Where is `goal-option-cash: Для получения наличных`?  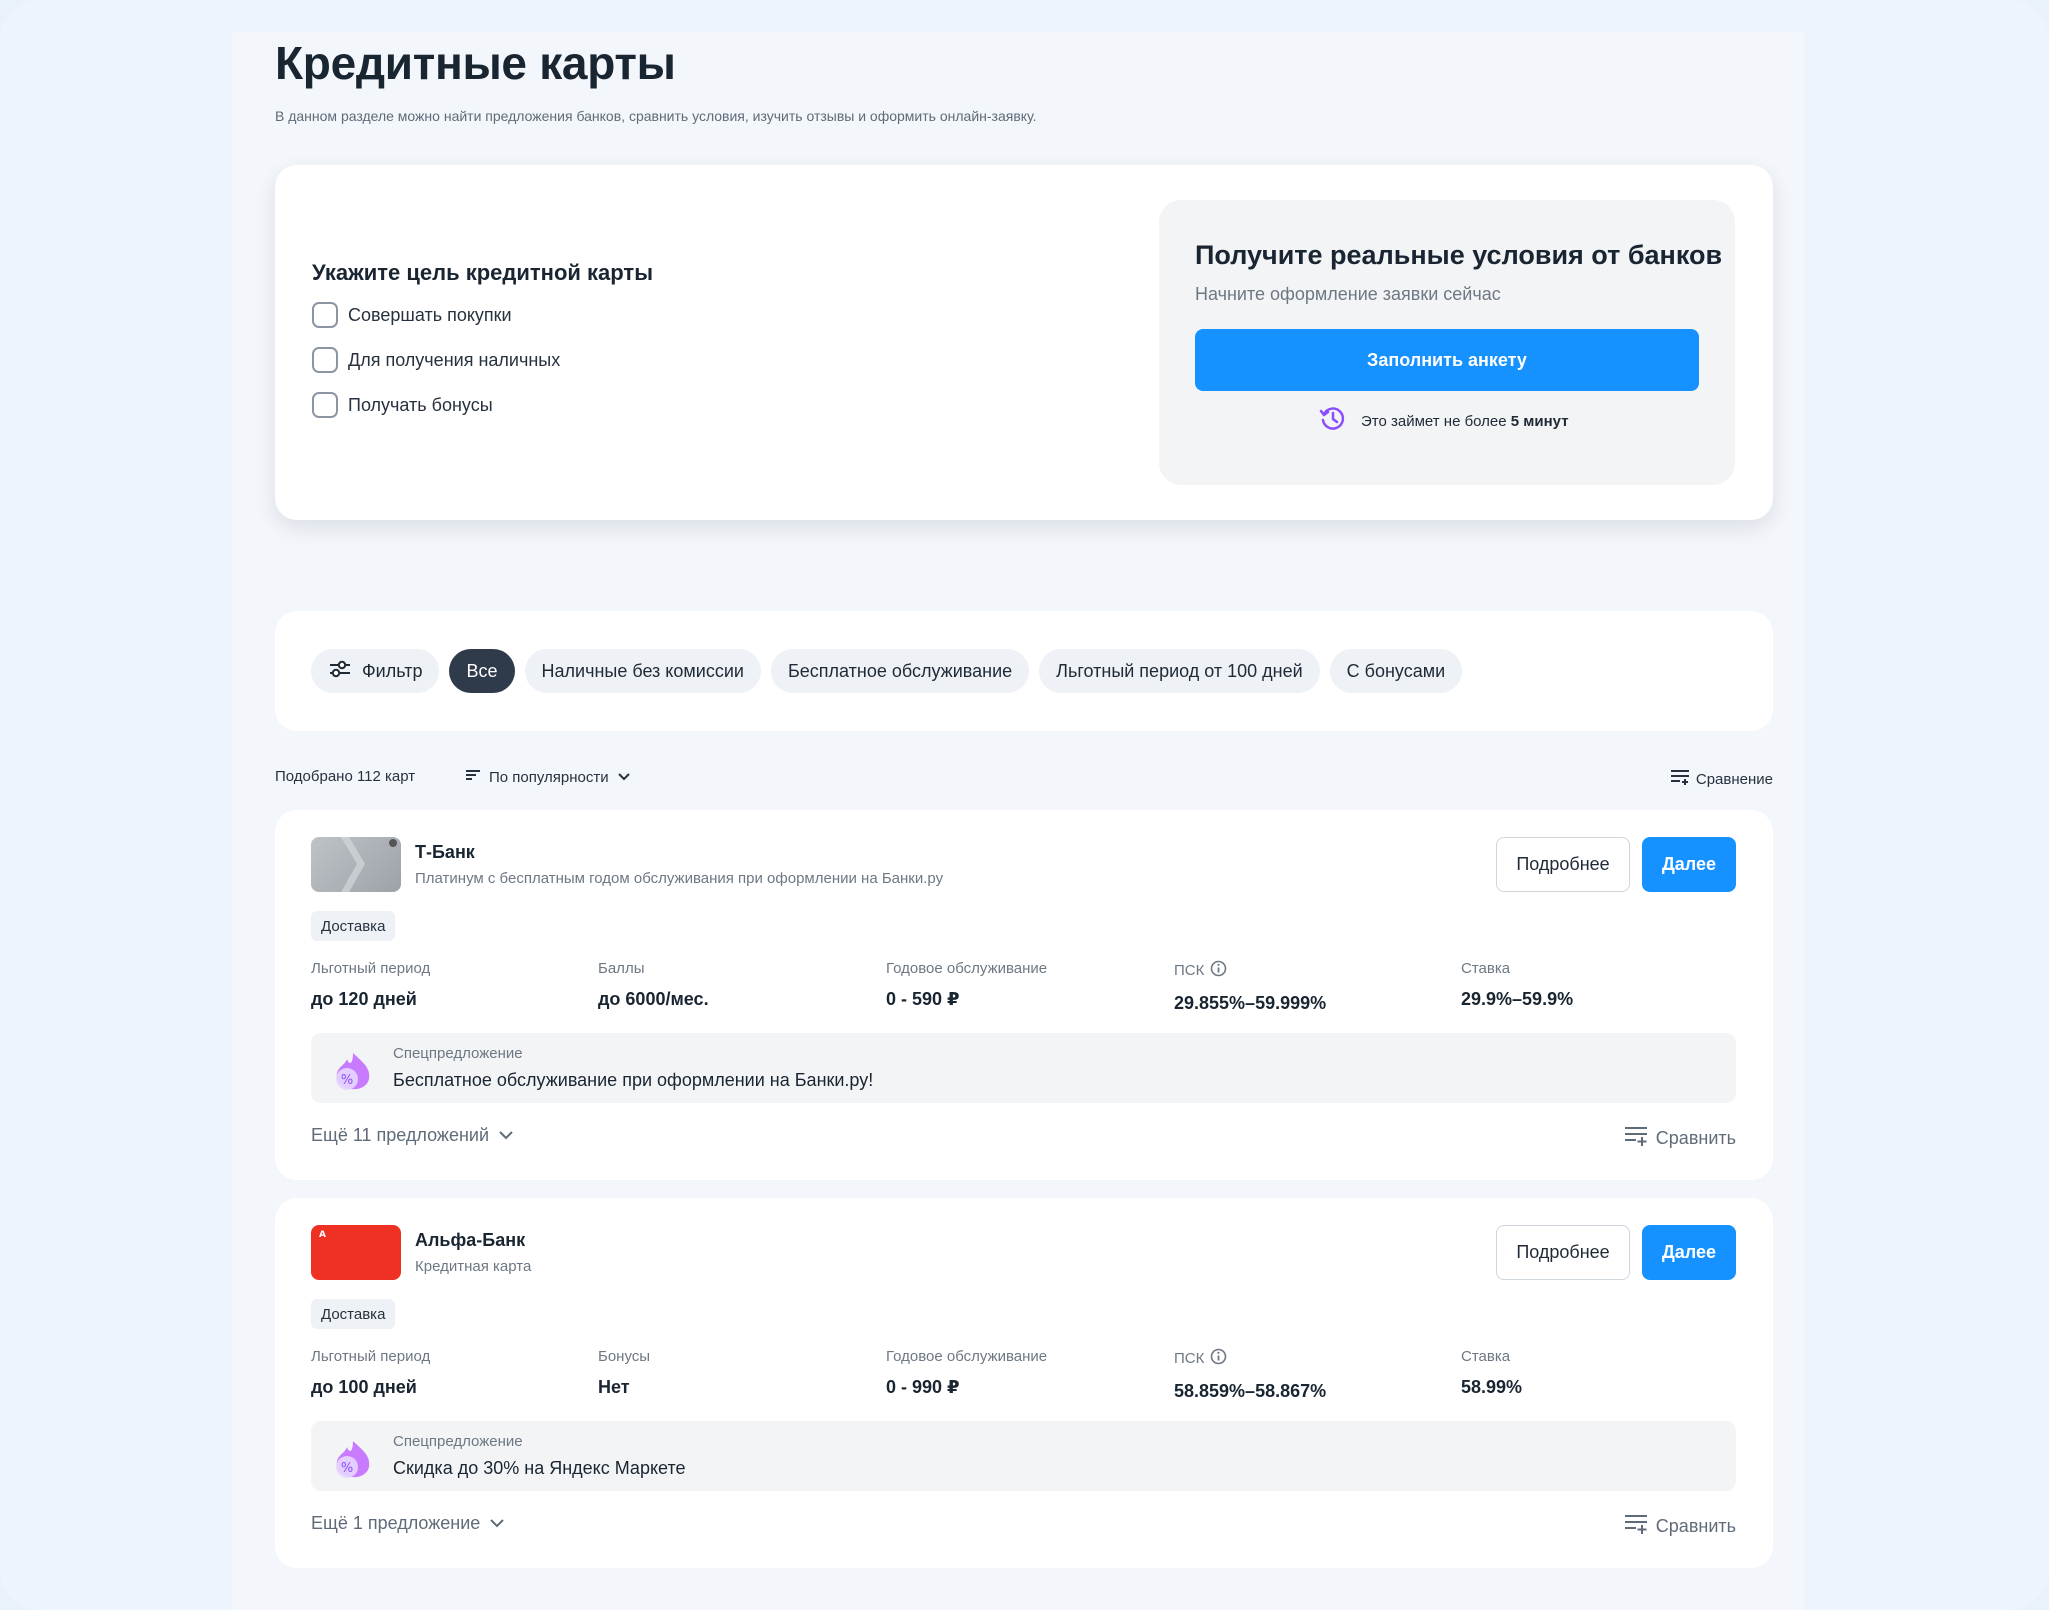
goal-option-cash: Для получения наличных is located at coordinates (436, 360).